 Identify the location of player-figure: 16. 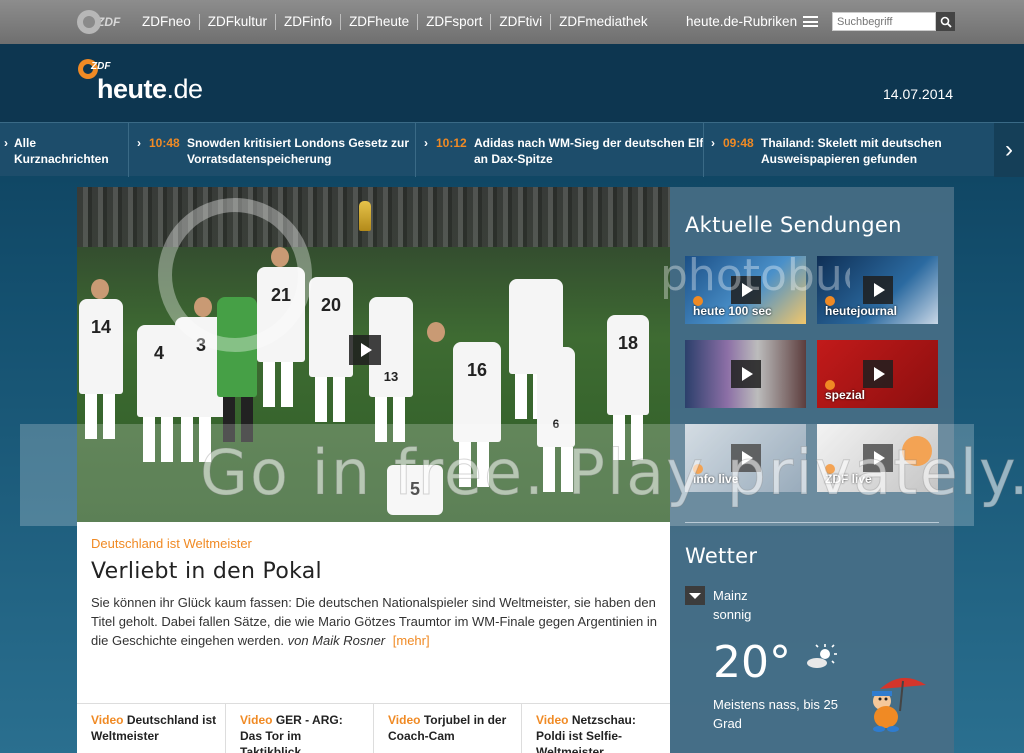
(477, 414).